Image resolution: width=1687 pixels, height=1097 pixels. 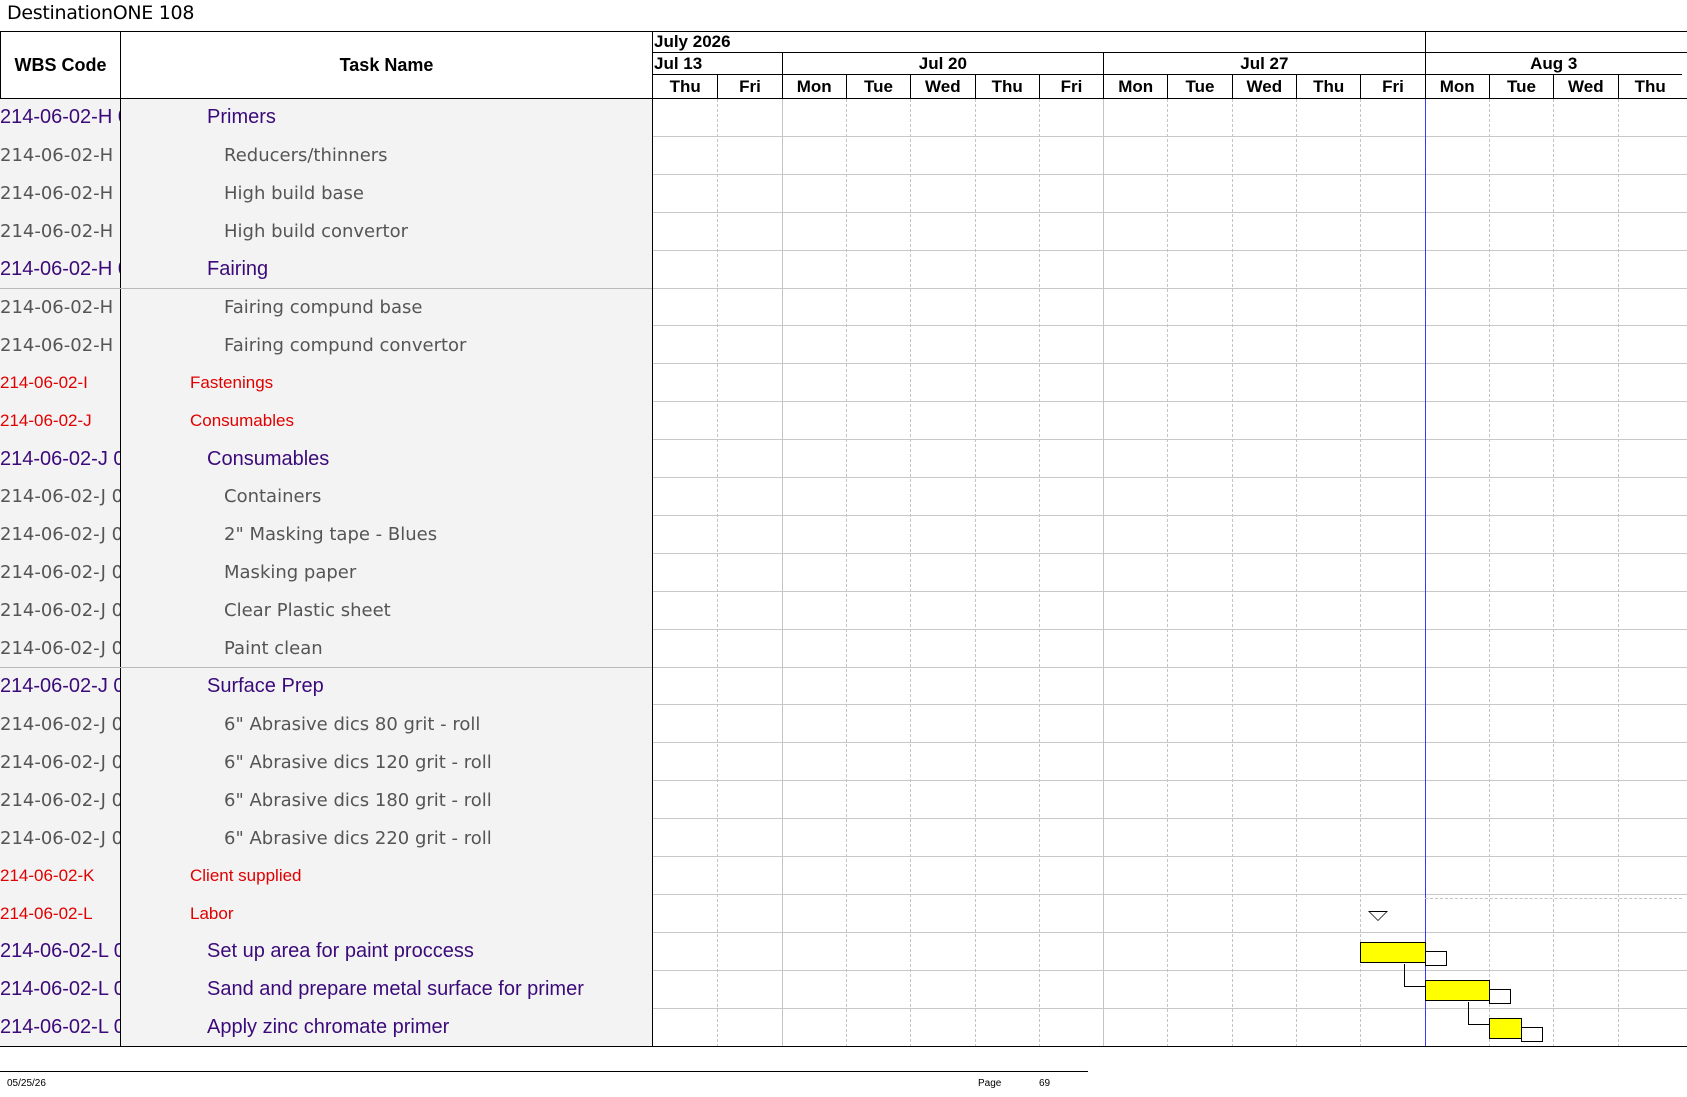 I want to click on task-row: 214-06-02-H 0 Fairing, so click(x=326, y=270).